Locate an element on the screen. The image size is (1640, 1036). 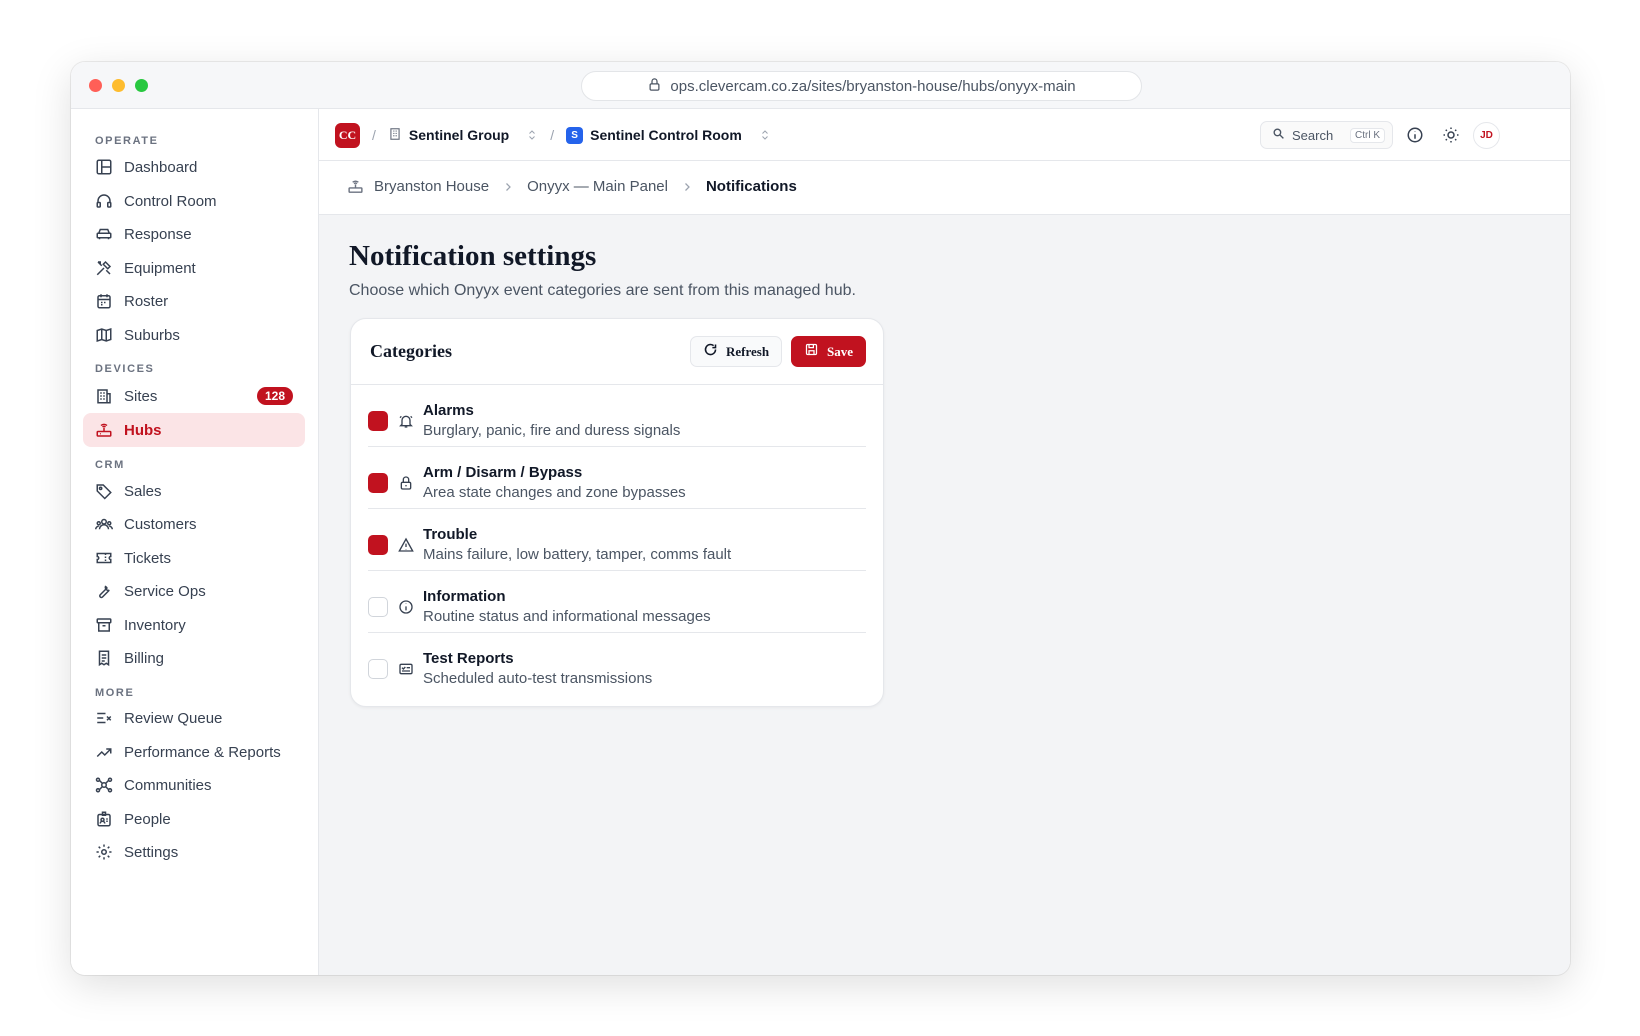
search-shortcut: Ctrl K is located at coordinates (1367, 135).